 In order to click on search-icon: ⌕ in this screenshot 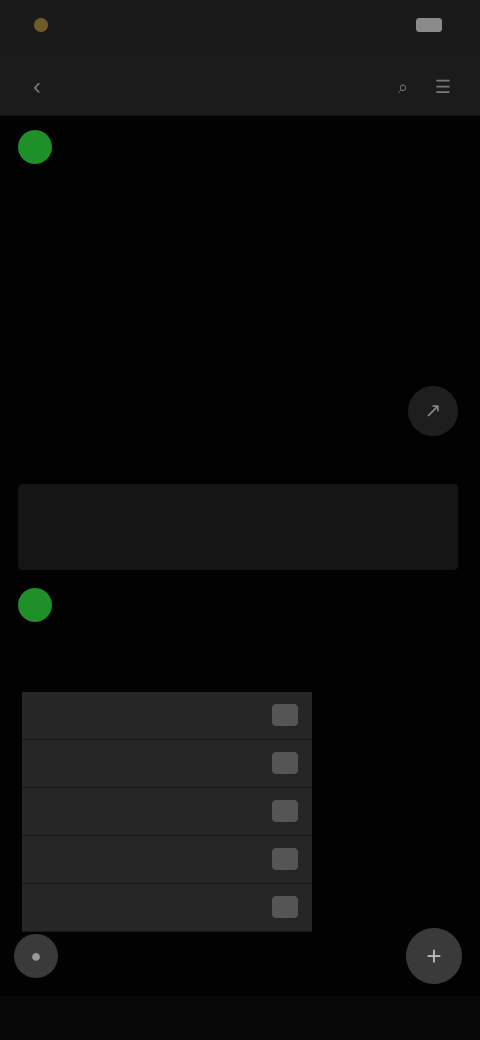, I will do `click(403, 87)`.